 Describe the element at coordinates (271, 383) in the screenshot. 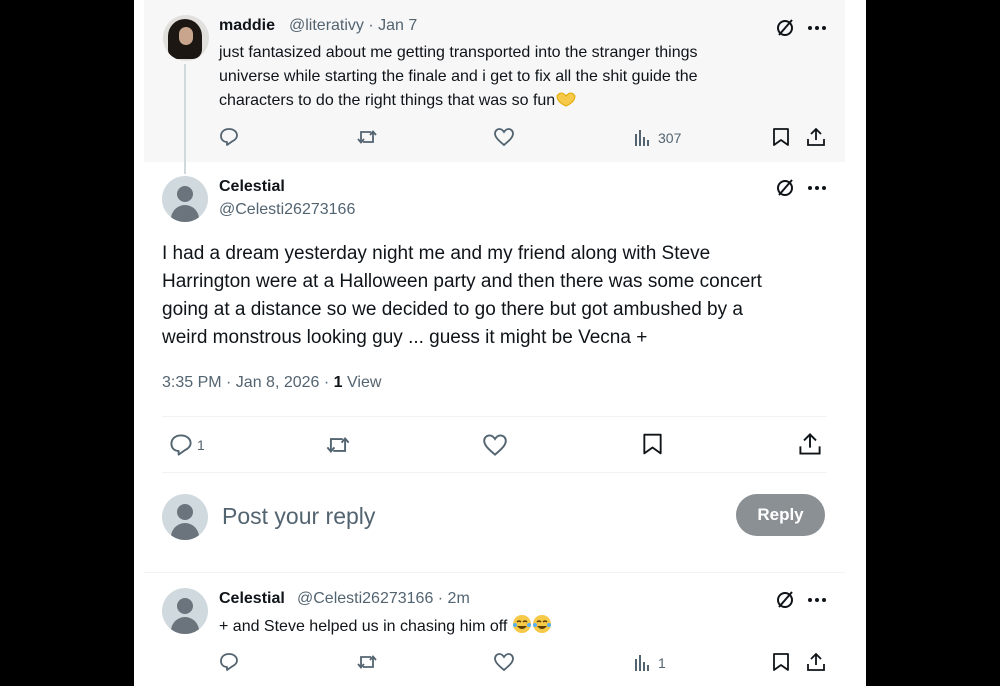

I see `tweet-timestamp: 3:35 PM · Jan 8, 2026 · 1 View` at that location.